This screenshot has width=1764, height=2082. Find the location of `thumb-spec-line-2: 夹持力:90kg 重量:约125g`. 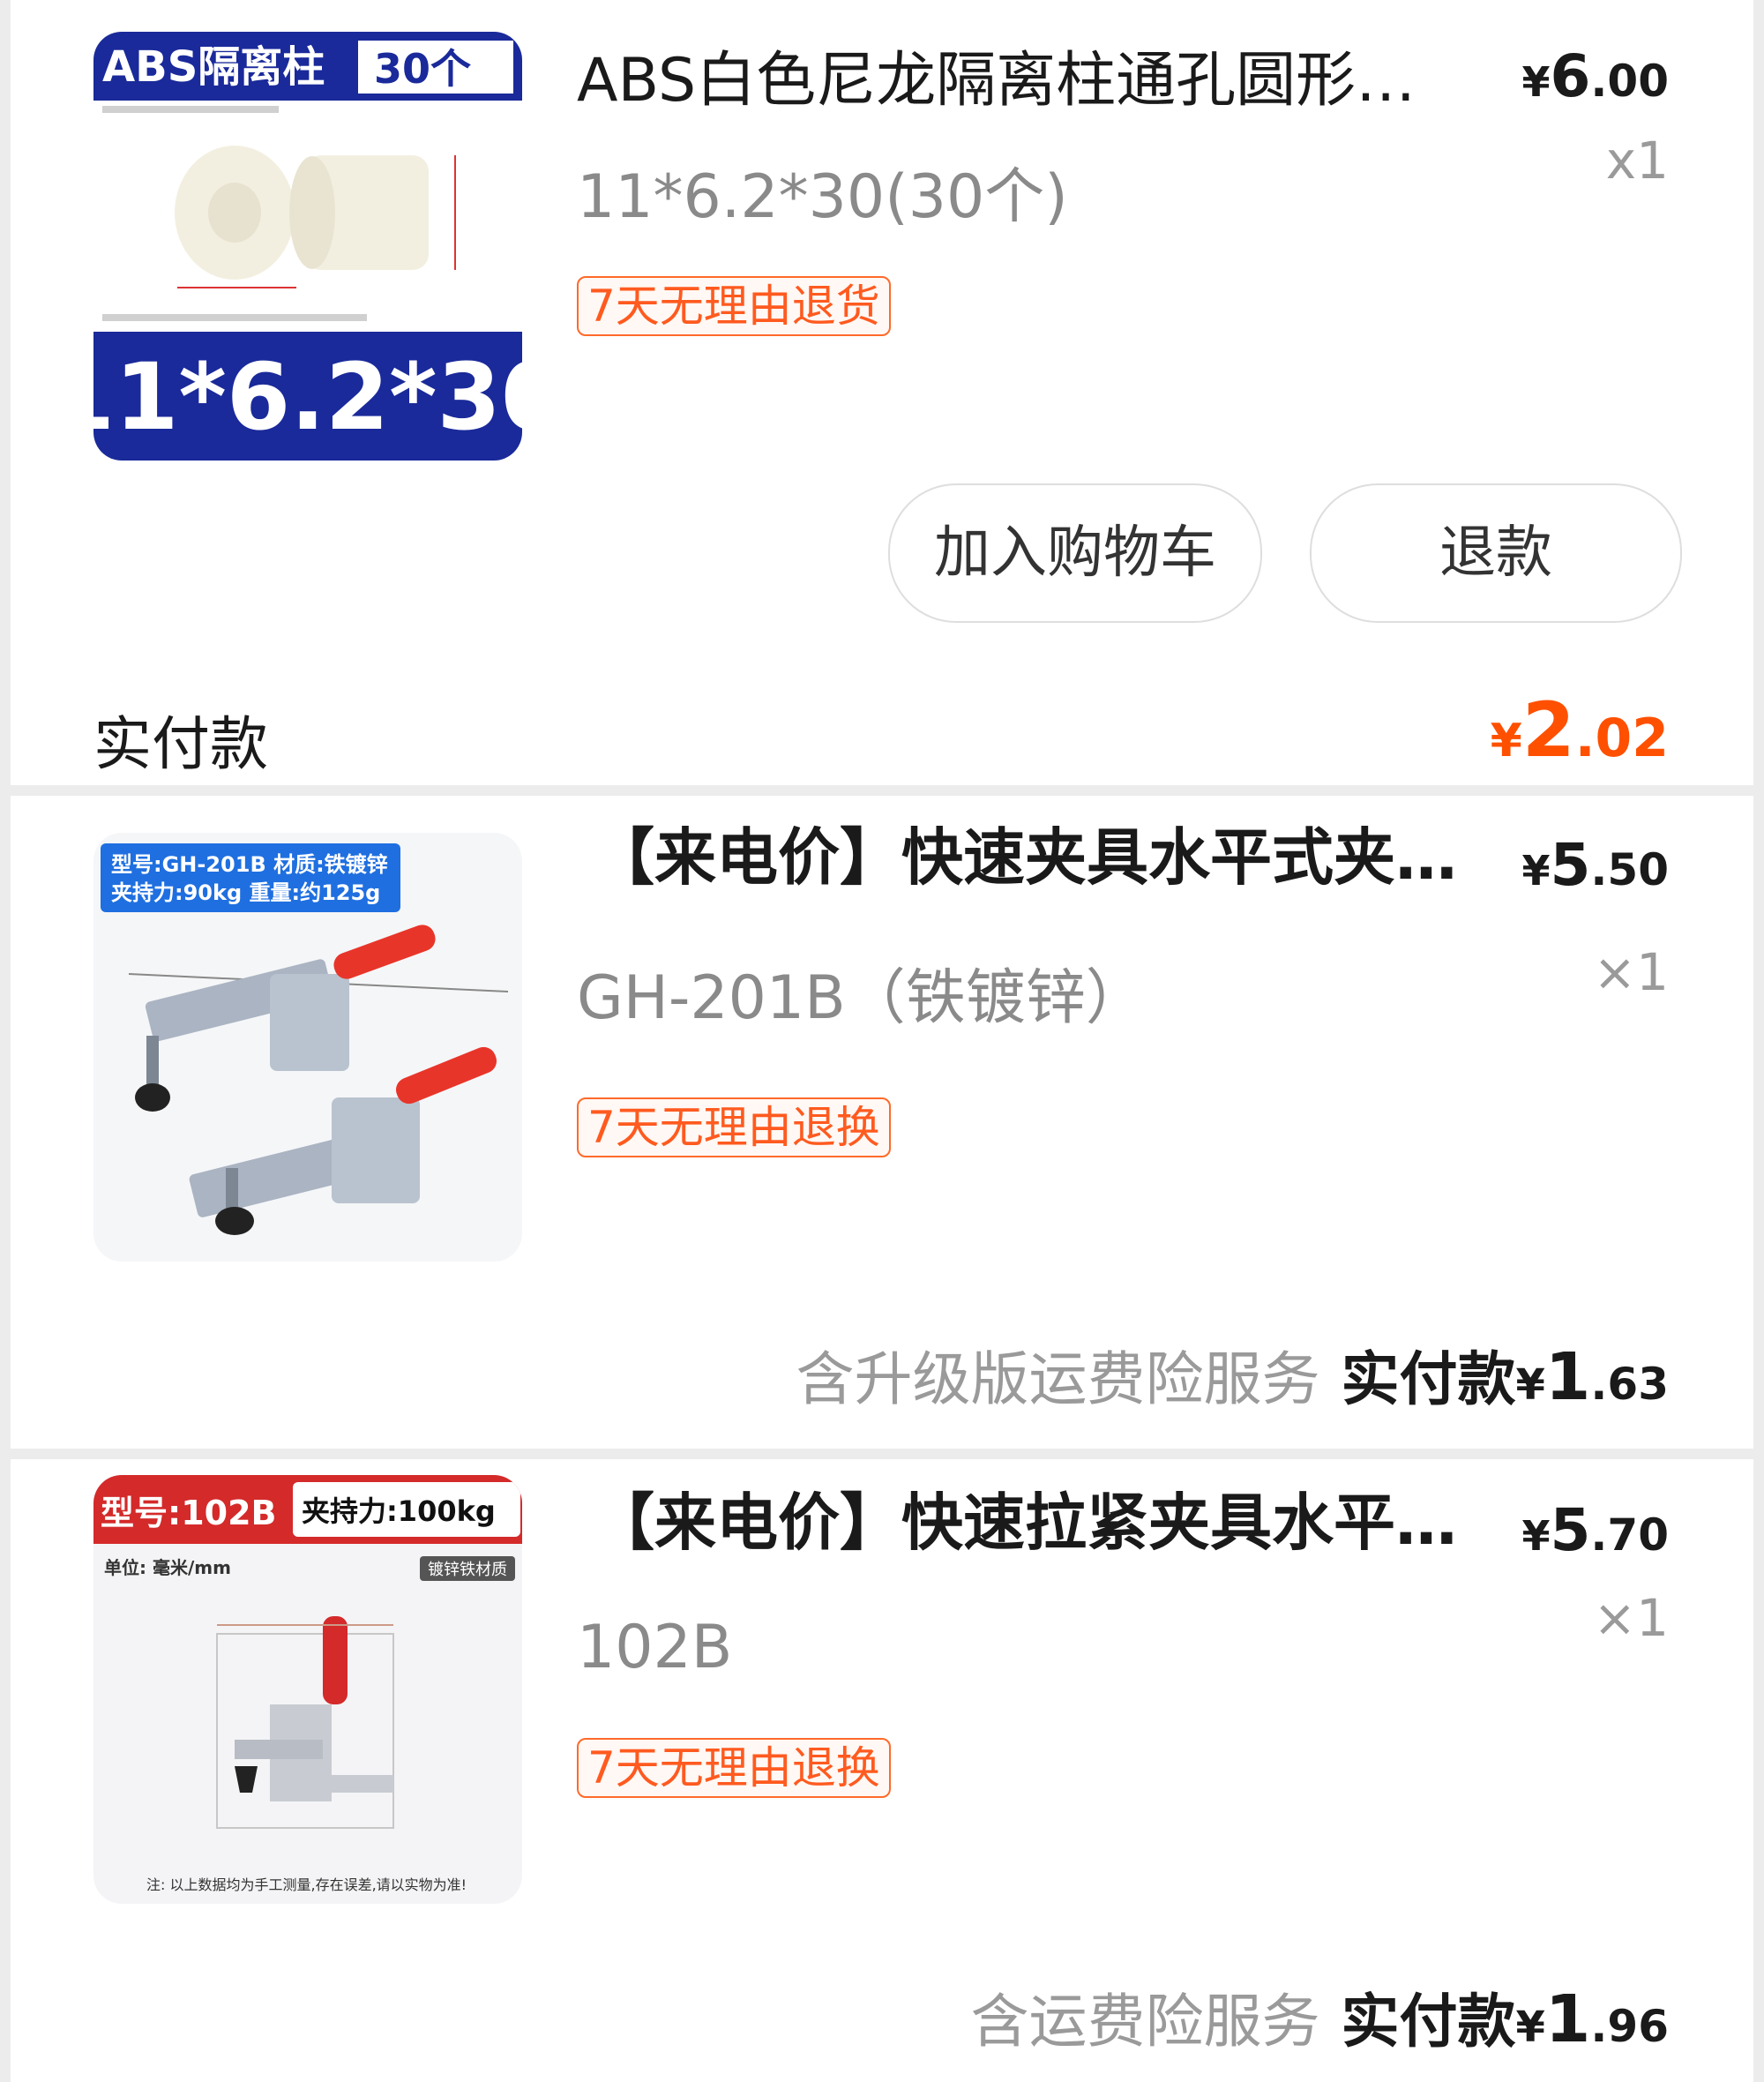

thumb-spec-line-2: 夹持力:90kg 重量:约125g is located at coordinates (245, 893).